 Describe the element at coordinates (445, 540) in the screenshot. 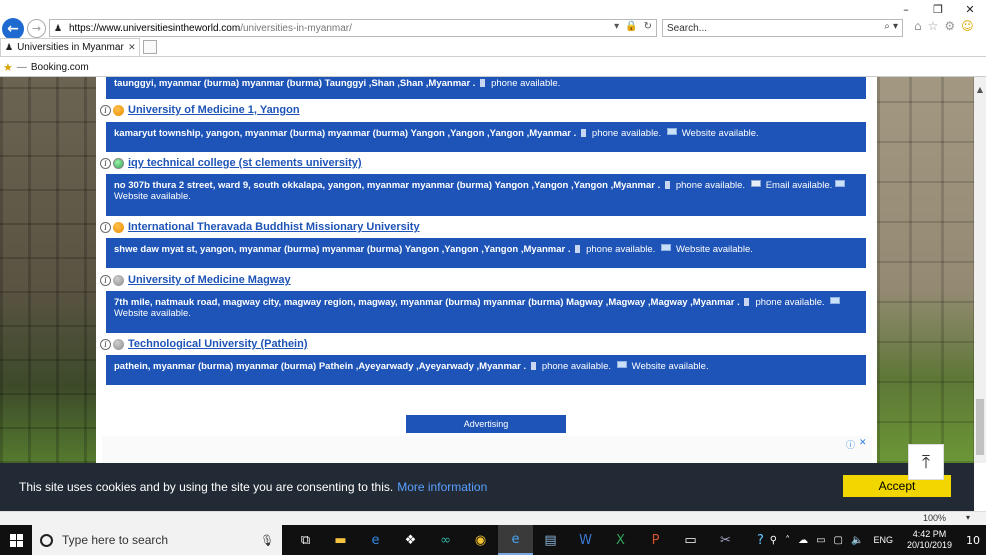

I see `arduino-icon: ∞` at that location.